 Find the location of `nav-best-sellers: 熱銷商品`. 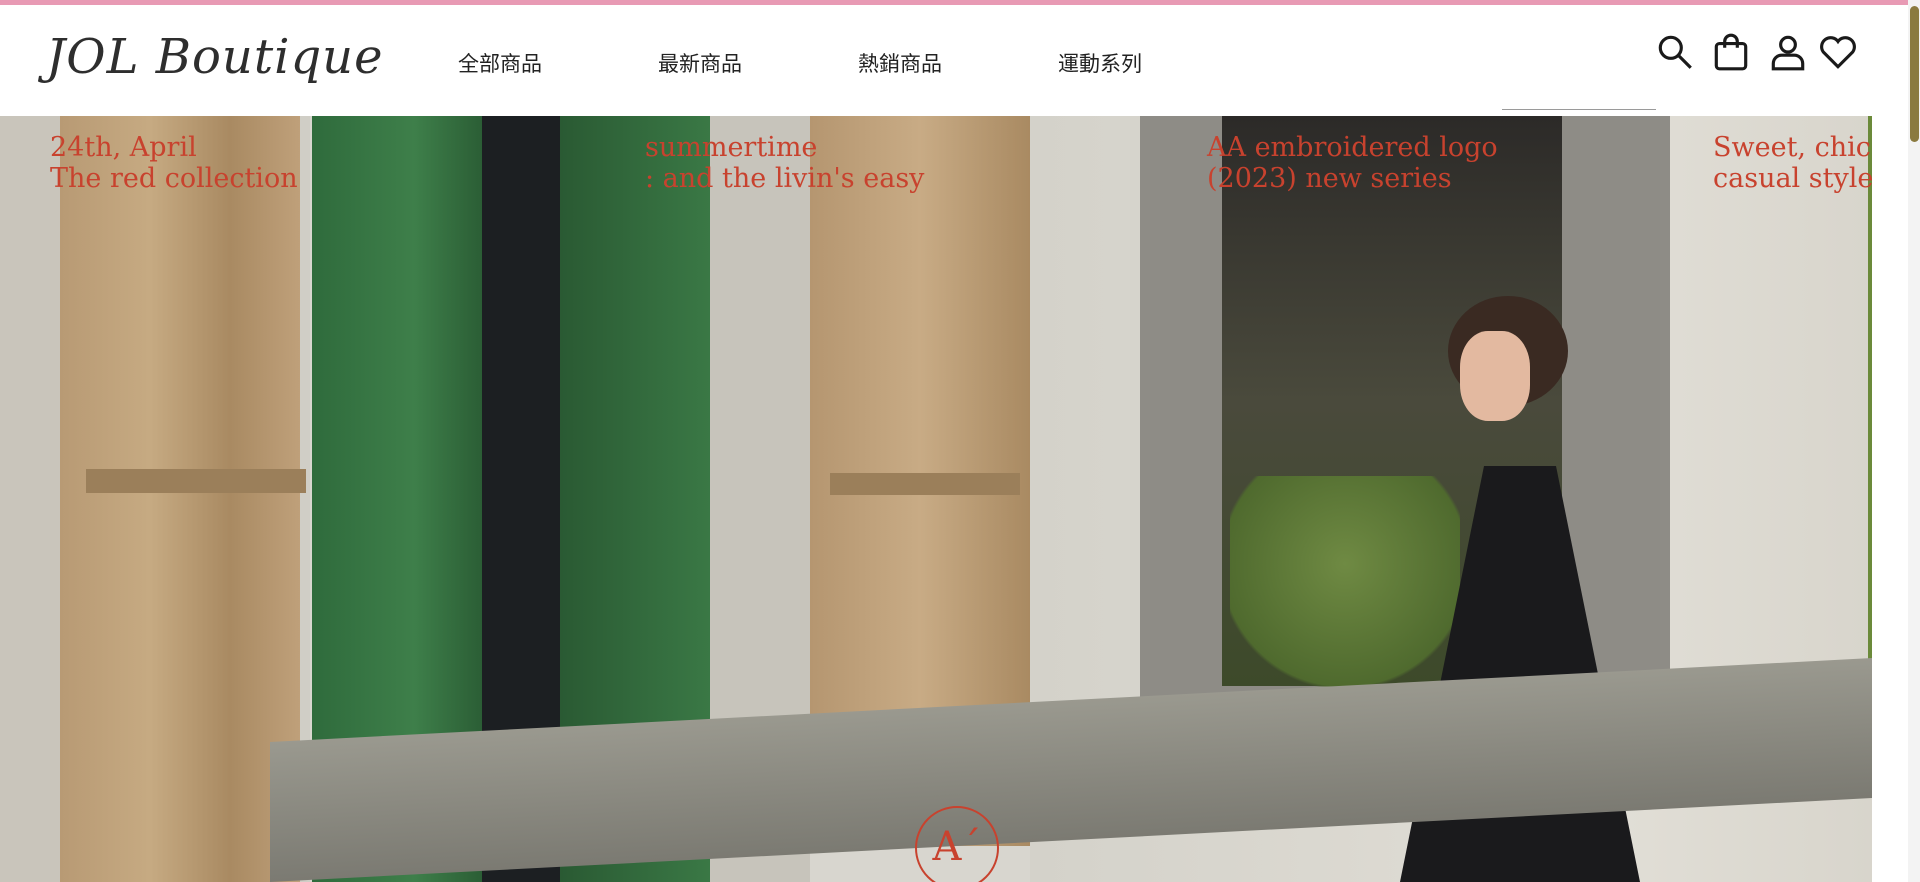

nav-best-sellers: 熱銷商品 is located at coordinates (900, 63).